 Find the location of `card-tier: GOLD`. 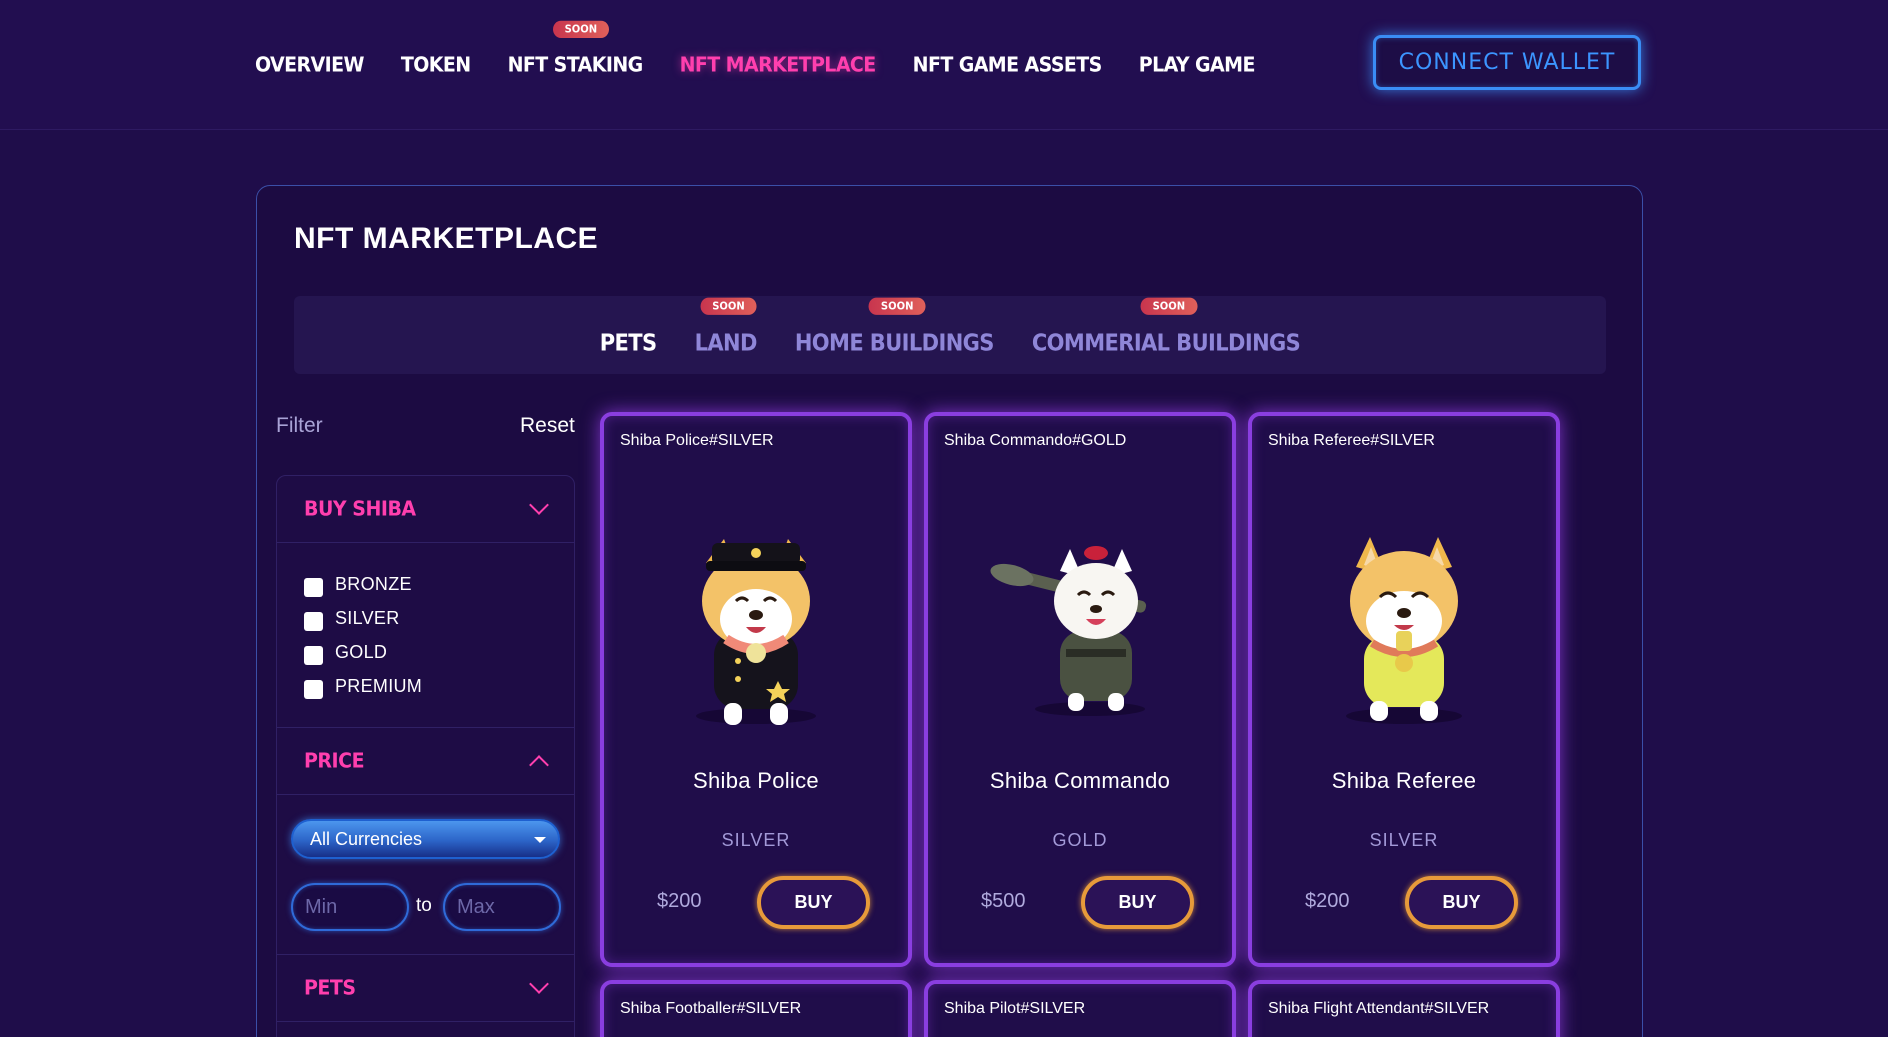

card-tier: GOLD is located at coordinates (1080, 840).